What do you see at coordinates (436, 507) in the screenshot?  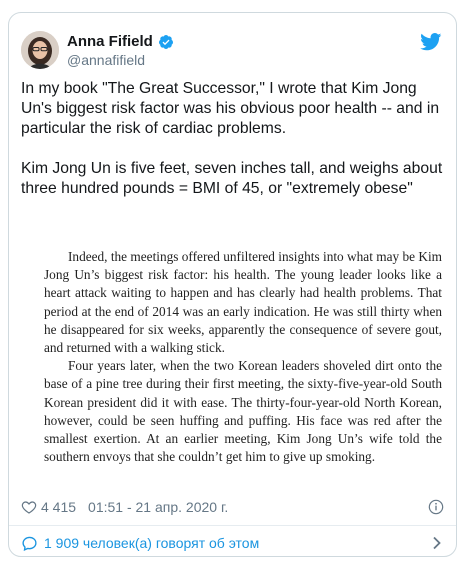 I see `info-icon` at bounding box center [436, 507].